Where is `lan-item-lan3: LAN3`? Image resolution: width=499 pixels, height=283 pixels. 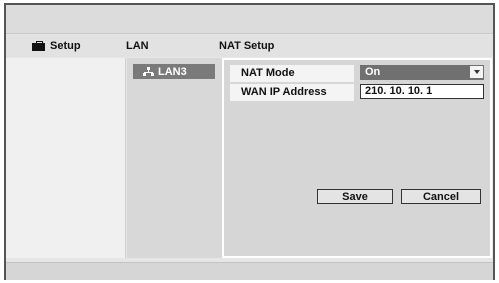
lan-item-lan3: LAN3 is located at coordinates (174, 71).